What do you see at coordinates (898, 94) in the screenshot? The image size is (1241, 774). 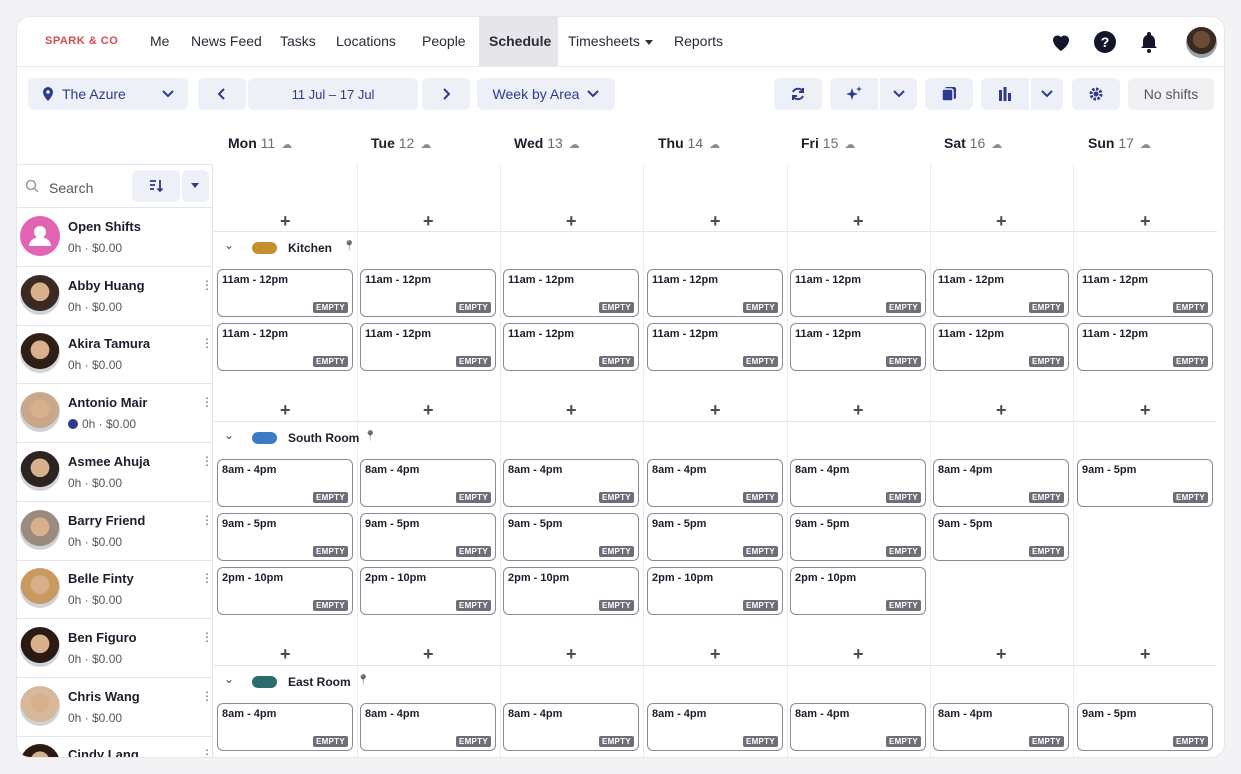 I see `auto-schedule-dropdown` at bounding box center [898, 94].